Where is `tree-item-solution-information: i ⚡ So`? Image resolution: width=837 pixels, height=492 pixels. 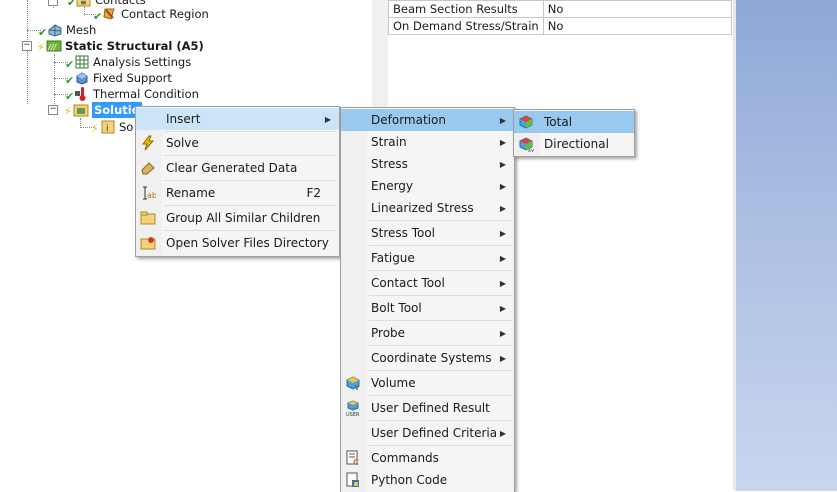 tree-item-solution-information: i ⚡ So is located at coordinates (112, 127).